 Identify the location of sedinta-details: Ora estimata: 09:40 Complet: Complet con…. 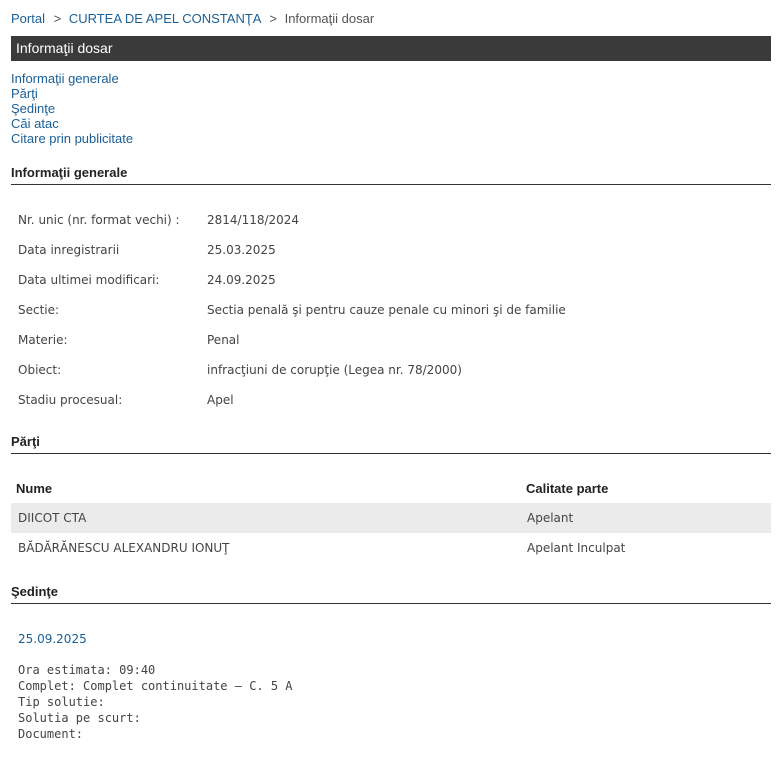
(155, 702).